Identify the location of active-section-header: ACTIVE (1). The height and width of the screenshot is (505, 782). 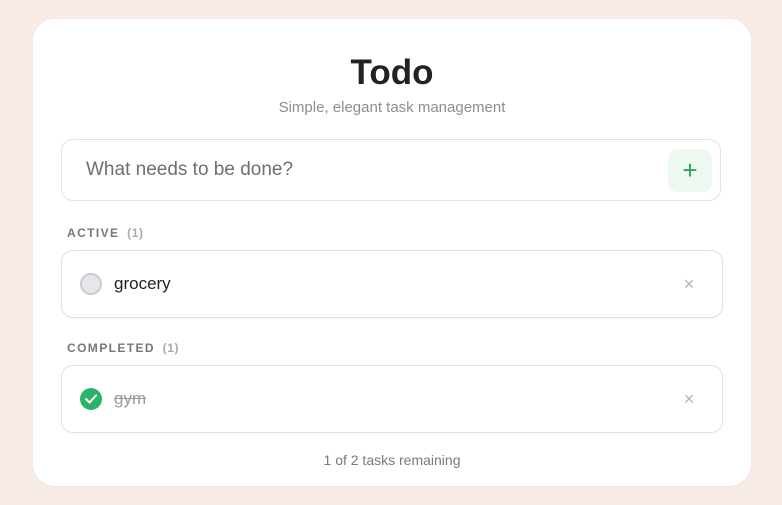
(105, 233).